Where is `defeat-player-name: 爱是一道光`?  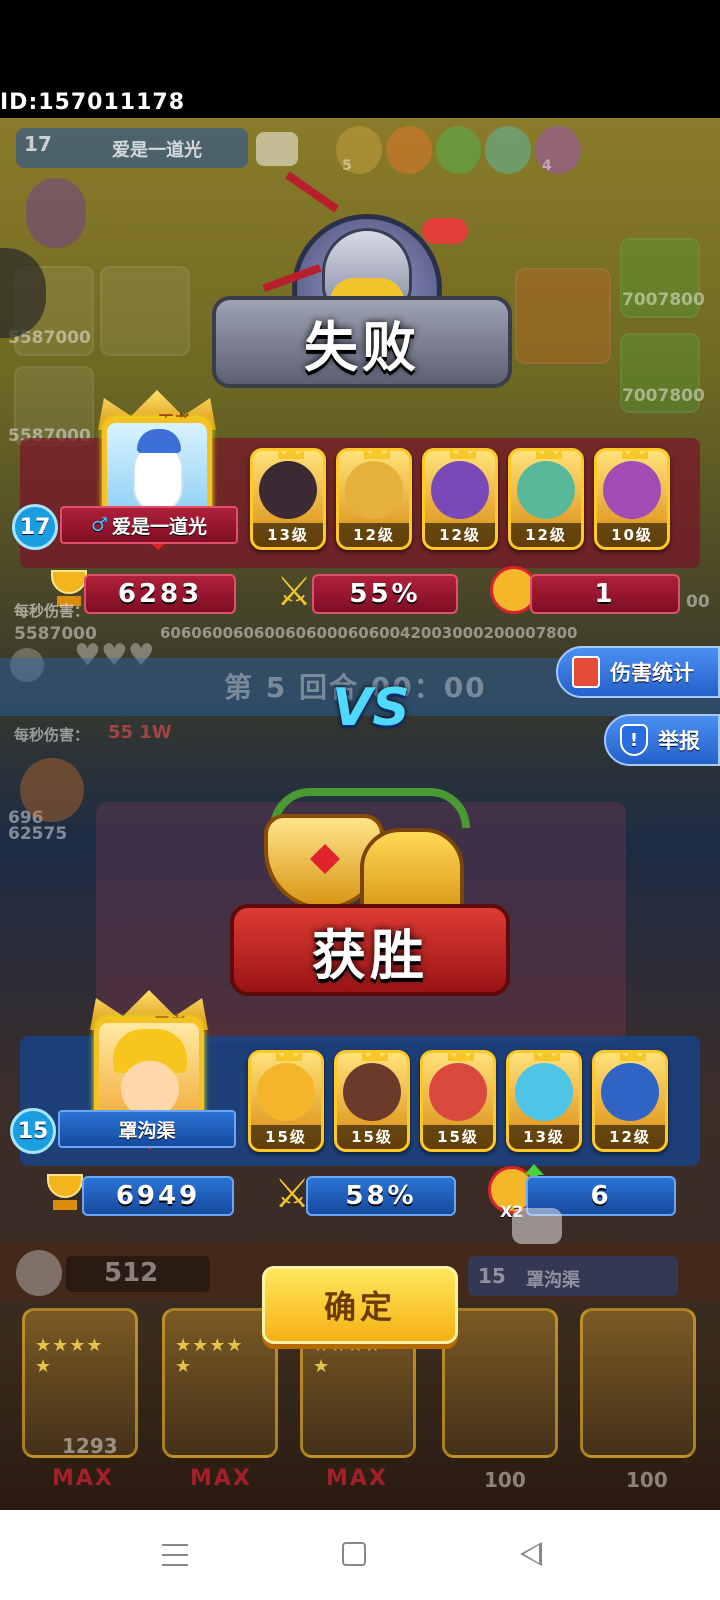
defeat-player-name: 爱是一道光 is located at coordinates (160, 526).